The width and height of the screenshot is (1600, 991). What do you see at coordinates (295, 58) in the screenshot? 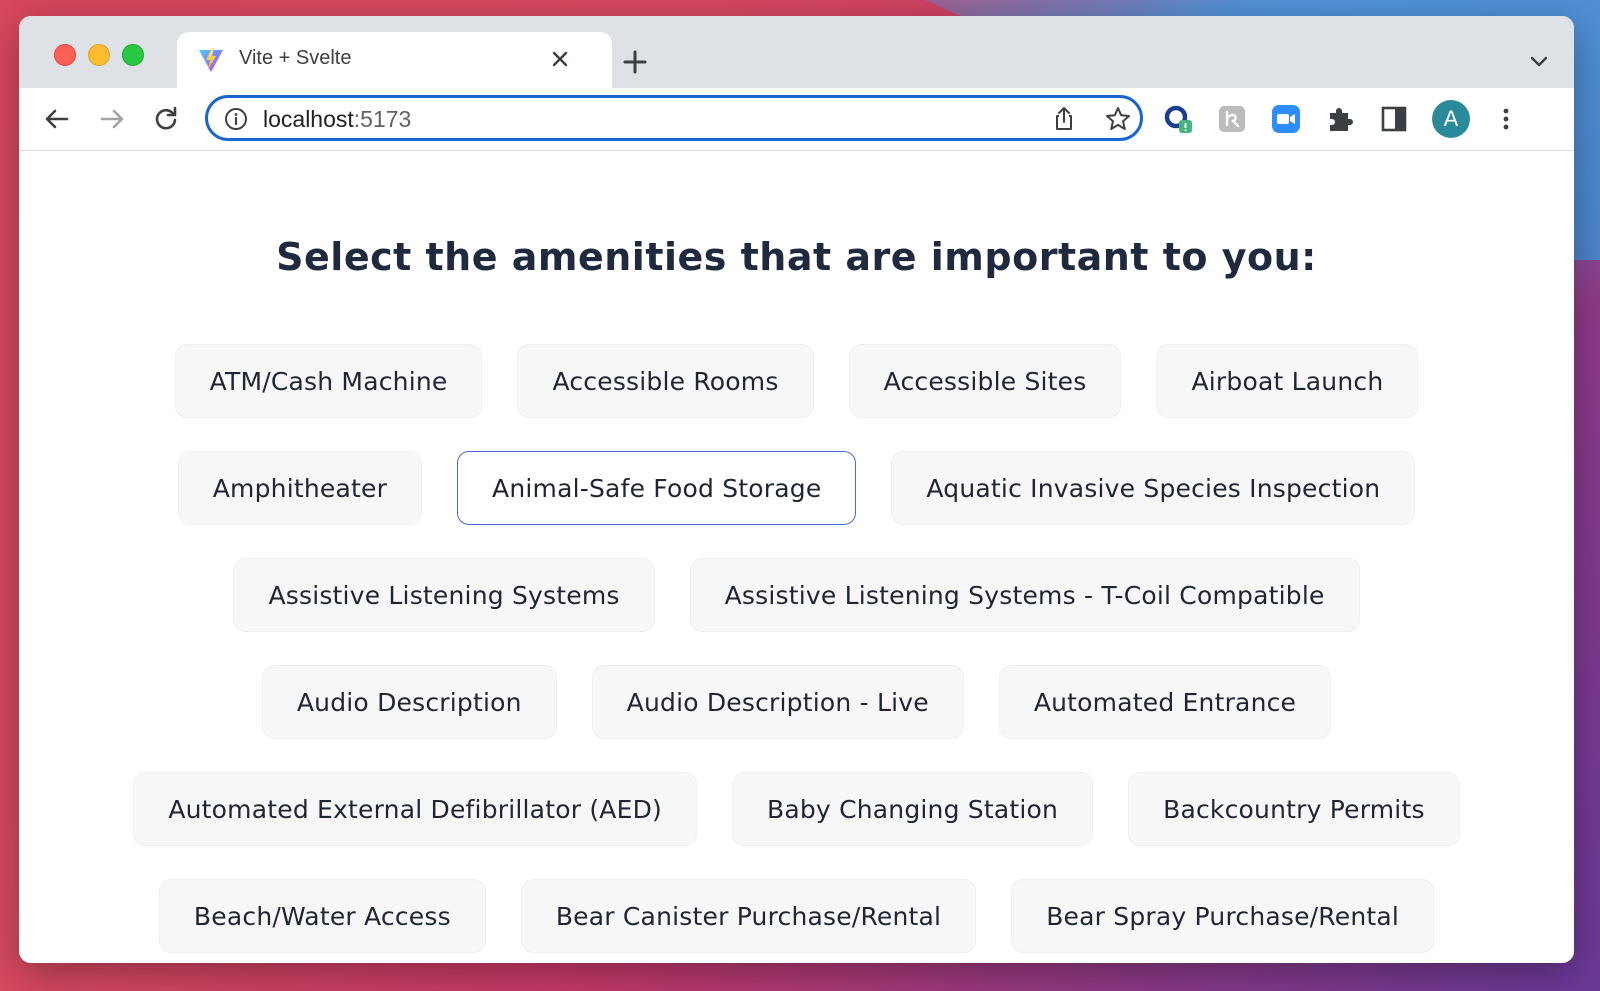
I see `tab-title: Vite + Svelte` at bounding box center [295, 58].